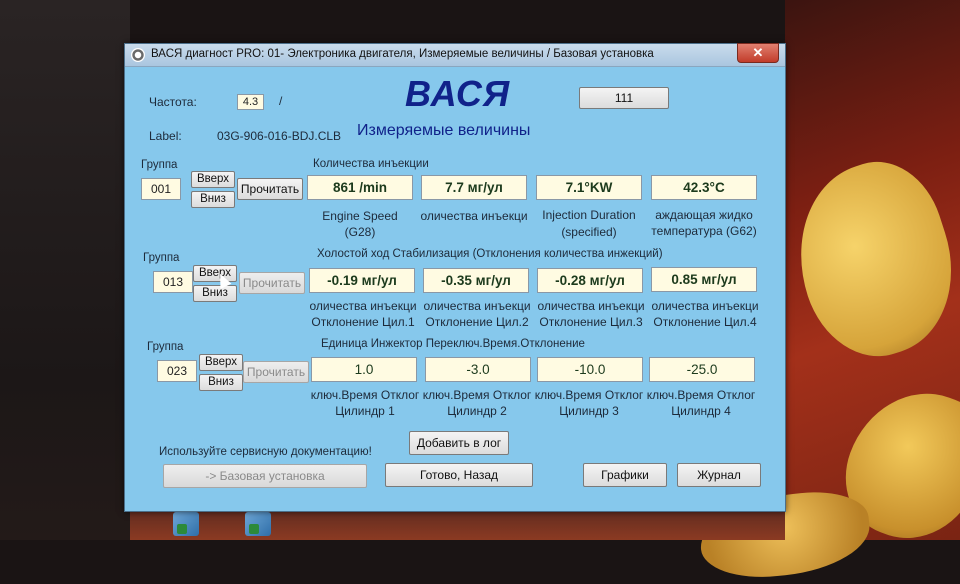 The image size is (960, 584). Describe the element at coordinates (362, 280) in the screenshot. I see `measured-value: -0.19 мг/ул` at that location.